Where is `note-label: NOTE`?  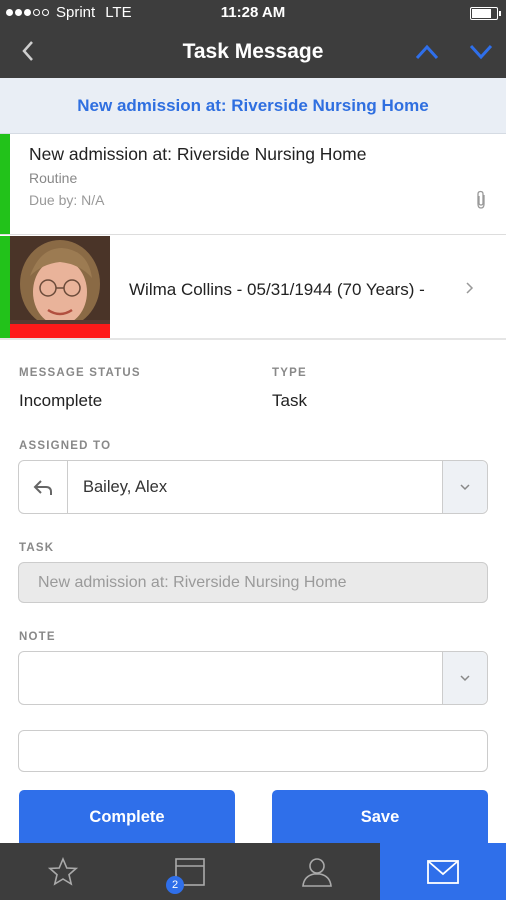
note-label: NOTE is located at coordinates (37, 637).